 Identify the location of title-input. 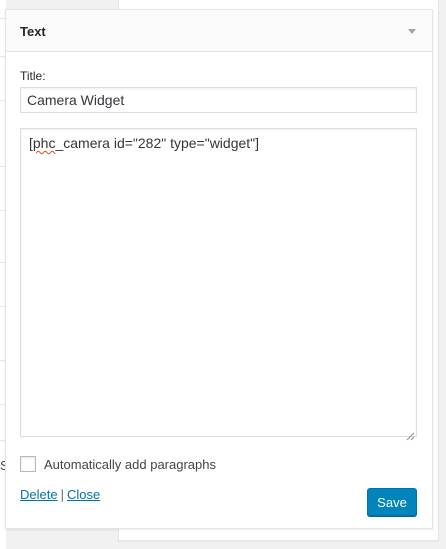
(218, 100).